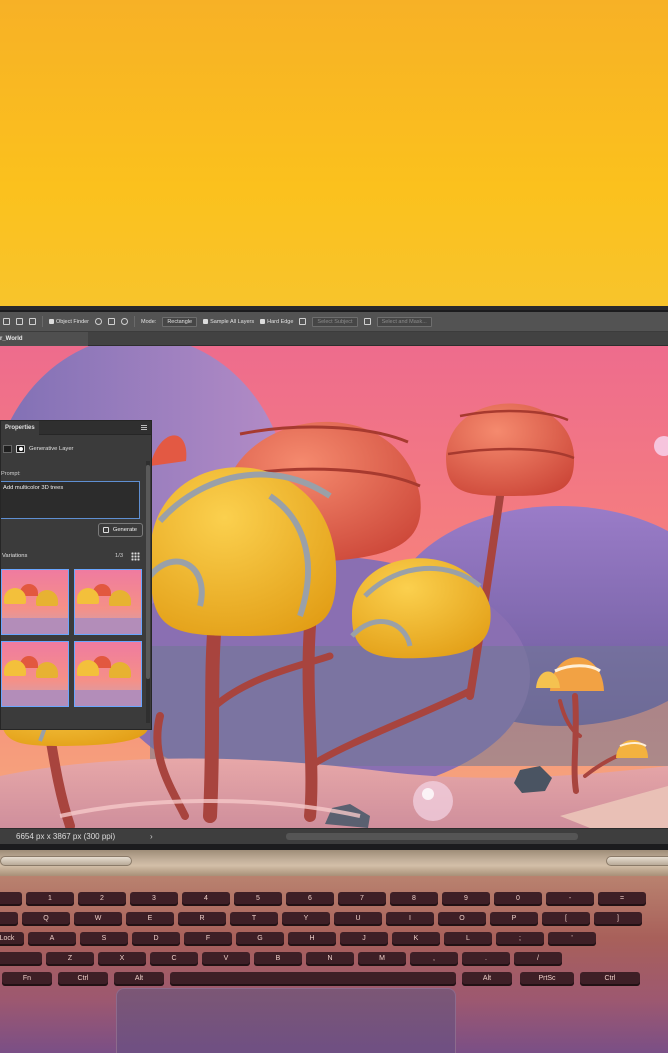  What do you see at coordinates (144, 427) in the screenshot?
I see `panel-menu-icon` at bounding box center [144, 427].